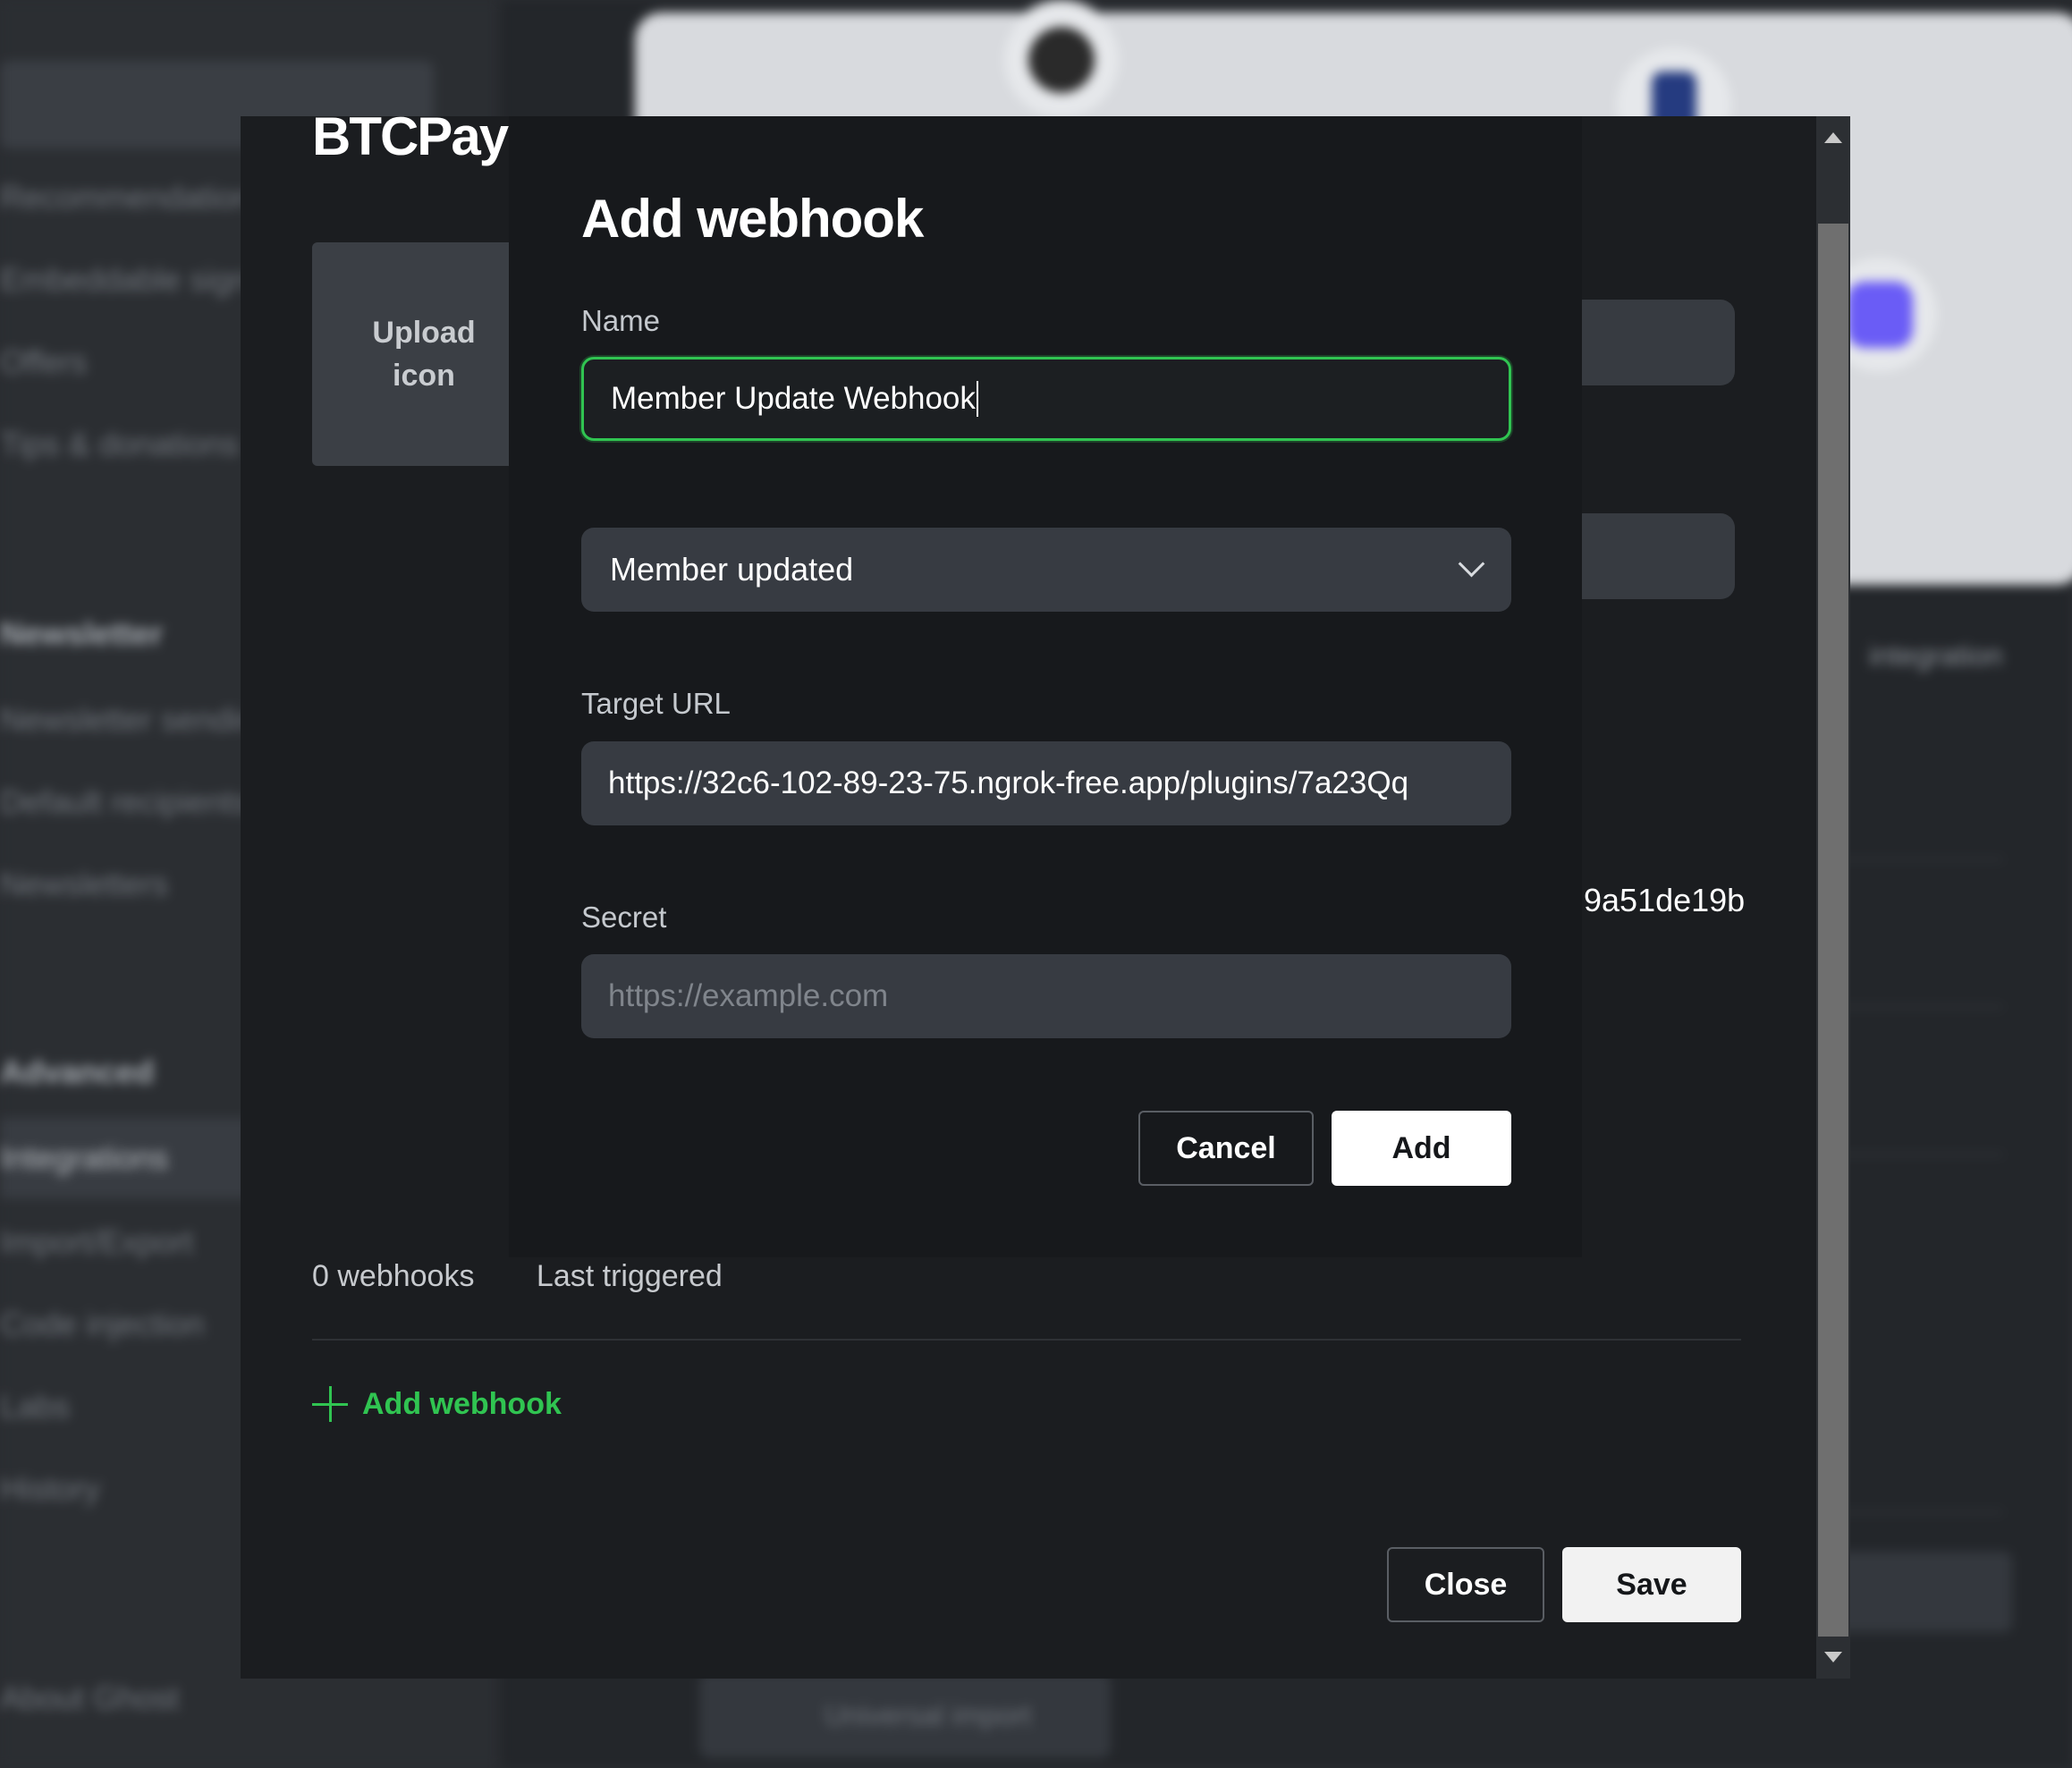 The width and height of the screenshot is (2072, 1768). I want to click on sidebar-item: Newsletters, so click(84, 885).